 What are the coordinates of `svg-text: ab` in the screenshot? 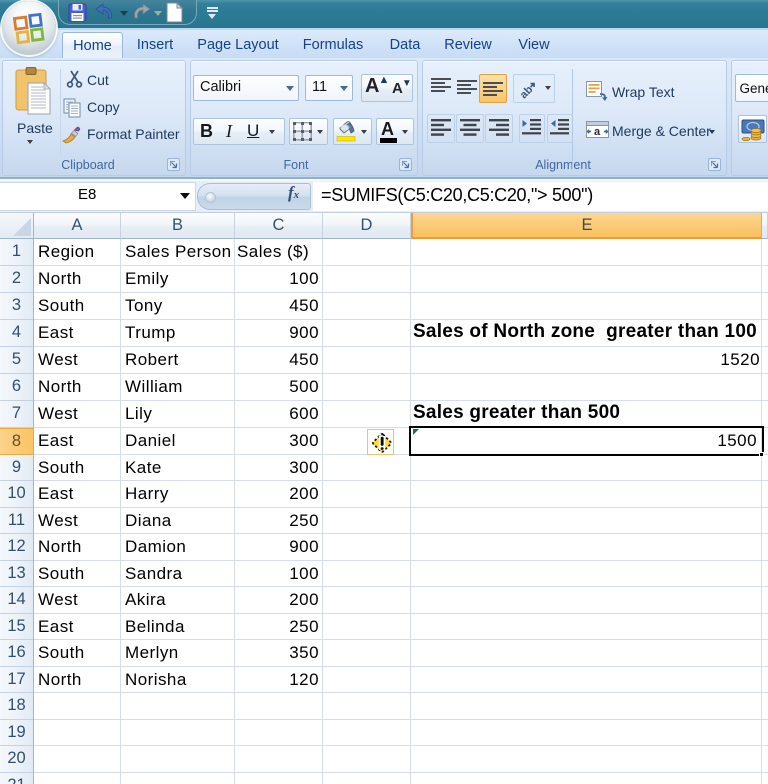 It's located at (527, 91).